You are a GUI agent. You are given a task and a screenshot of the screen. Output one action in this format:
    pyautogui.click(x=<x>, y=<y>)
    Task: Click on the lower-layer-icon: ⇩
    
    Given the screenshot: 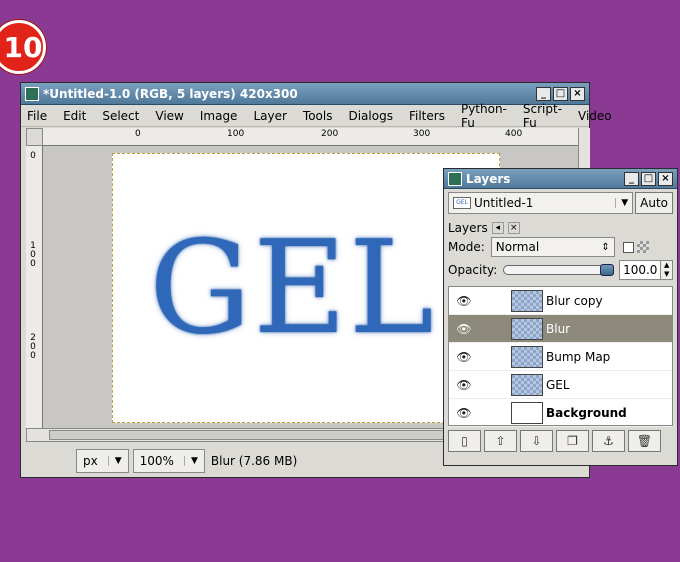 What is the action you would take?
    pyautogui.click(x=536, y=441)
    